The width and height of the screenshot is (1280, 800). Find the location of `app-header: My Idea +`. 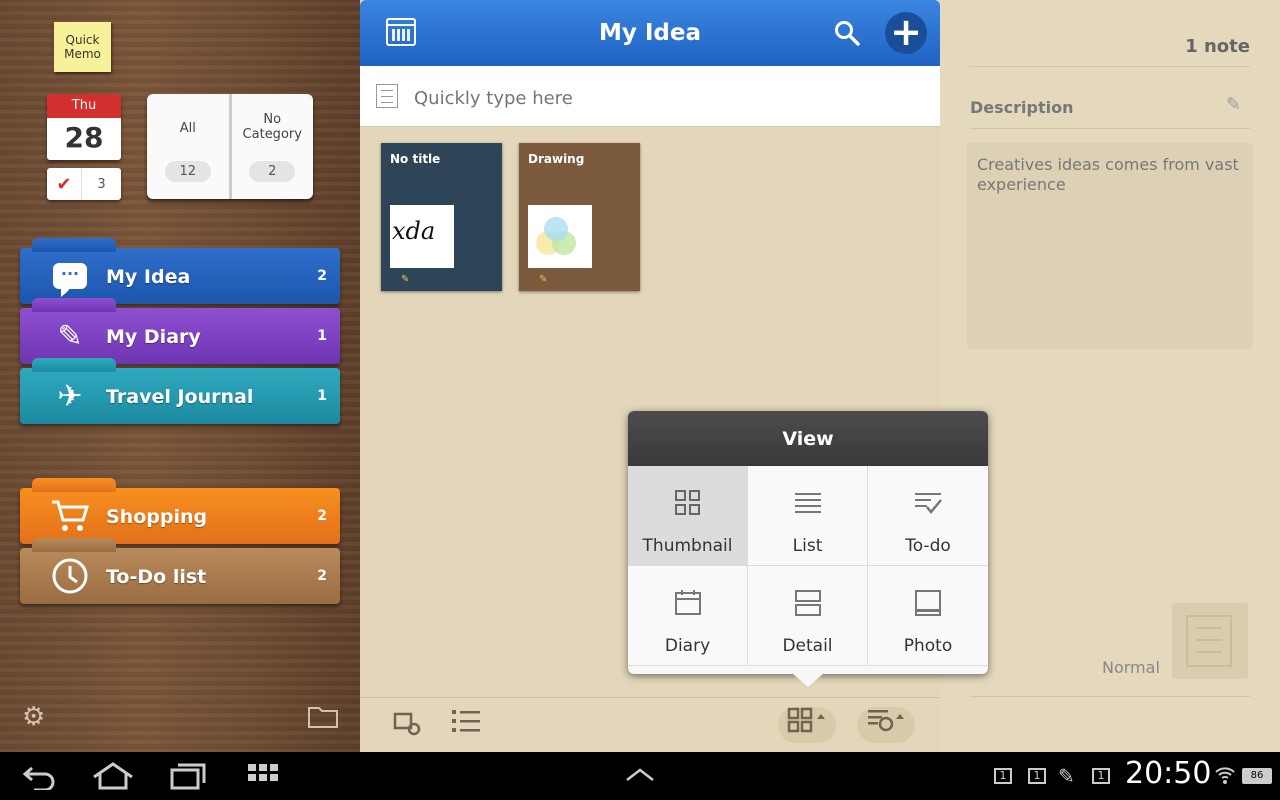

app-header: My Idea + is located at coordinates (650, 33).